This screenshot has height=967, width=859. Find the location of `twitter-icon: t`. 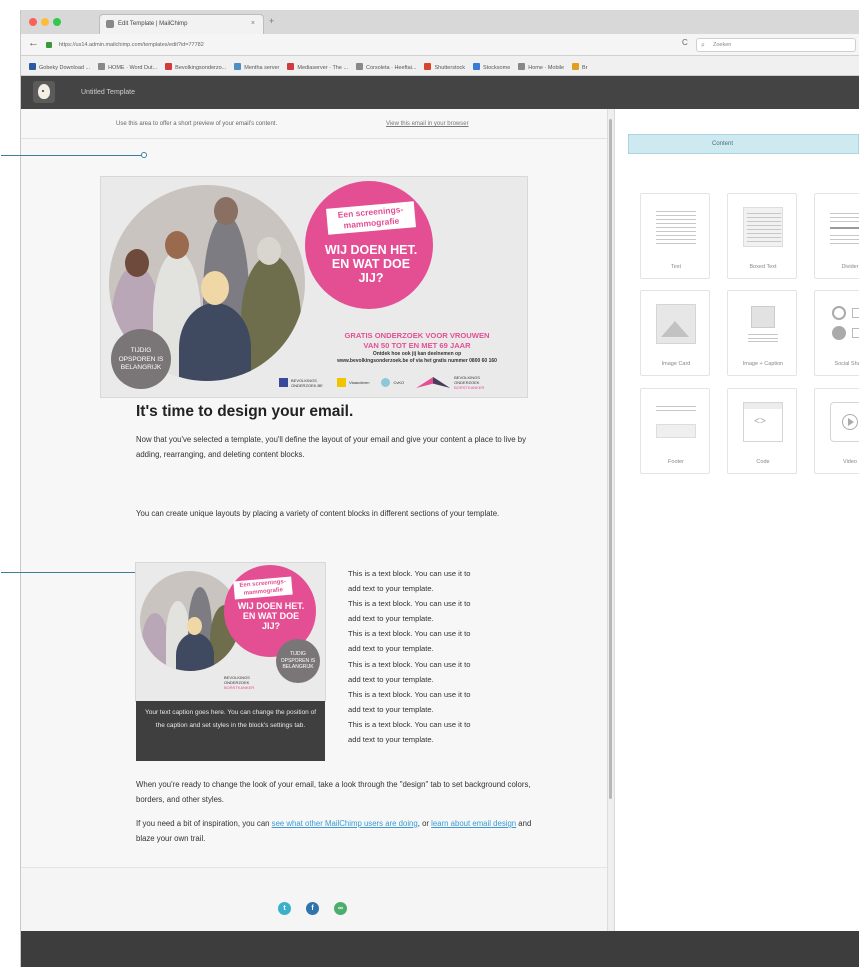

twitter-icon: t is located at coordinates (284, 908).